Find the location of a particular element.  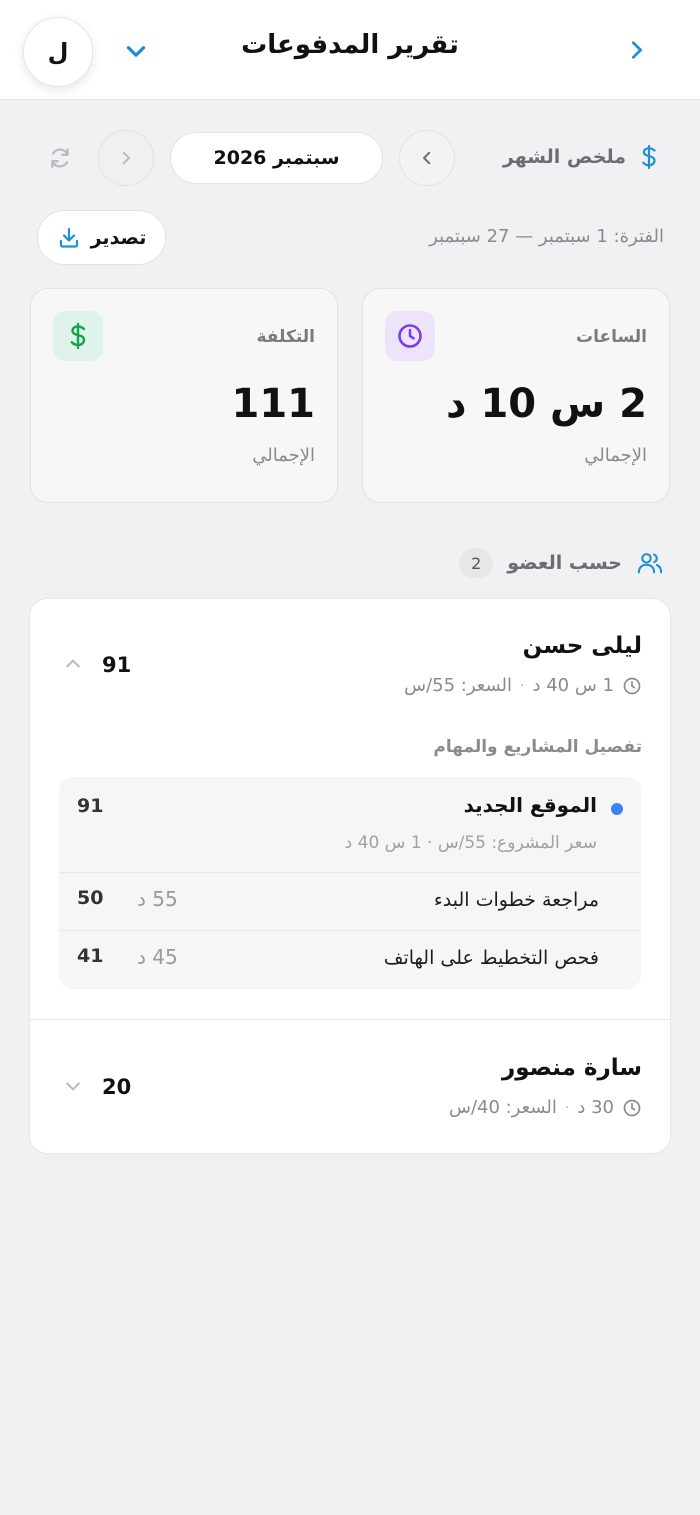

task-duration: 55 د is located at coordinates (157, 899).